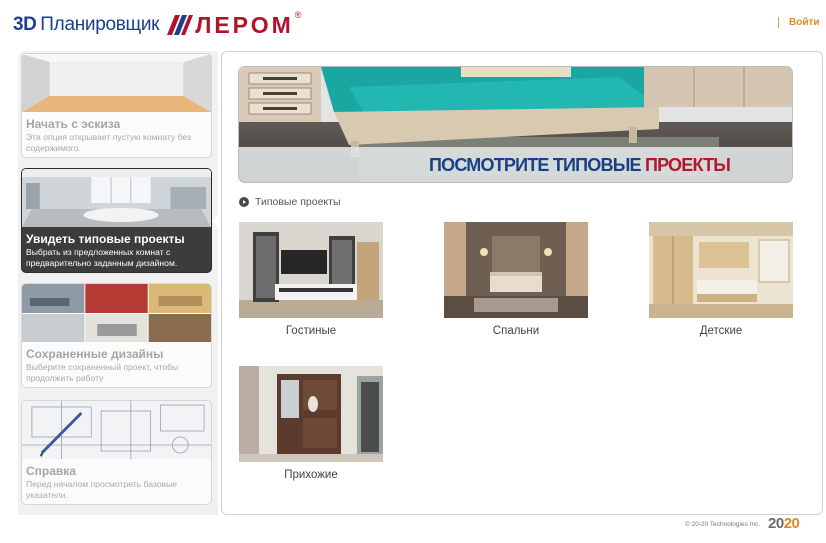 The height and width of the screenshot is (543, 826). I want to click on logo-brand-text: ЛЕРОМ, so click(244, 24).